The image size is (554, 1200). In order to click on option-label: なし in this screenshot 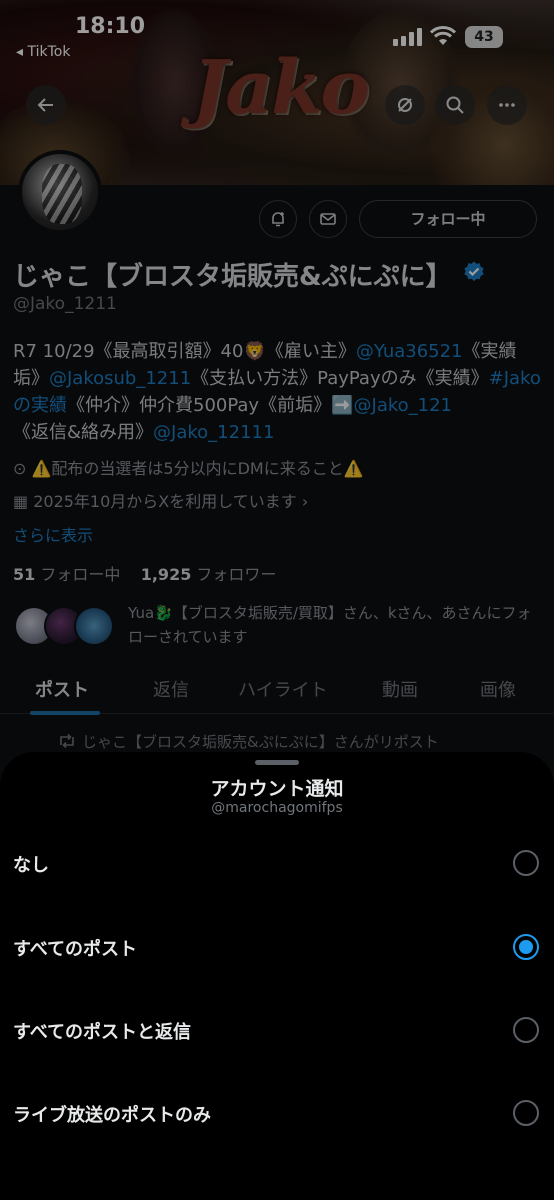, I will do `click(31, 865)`.